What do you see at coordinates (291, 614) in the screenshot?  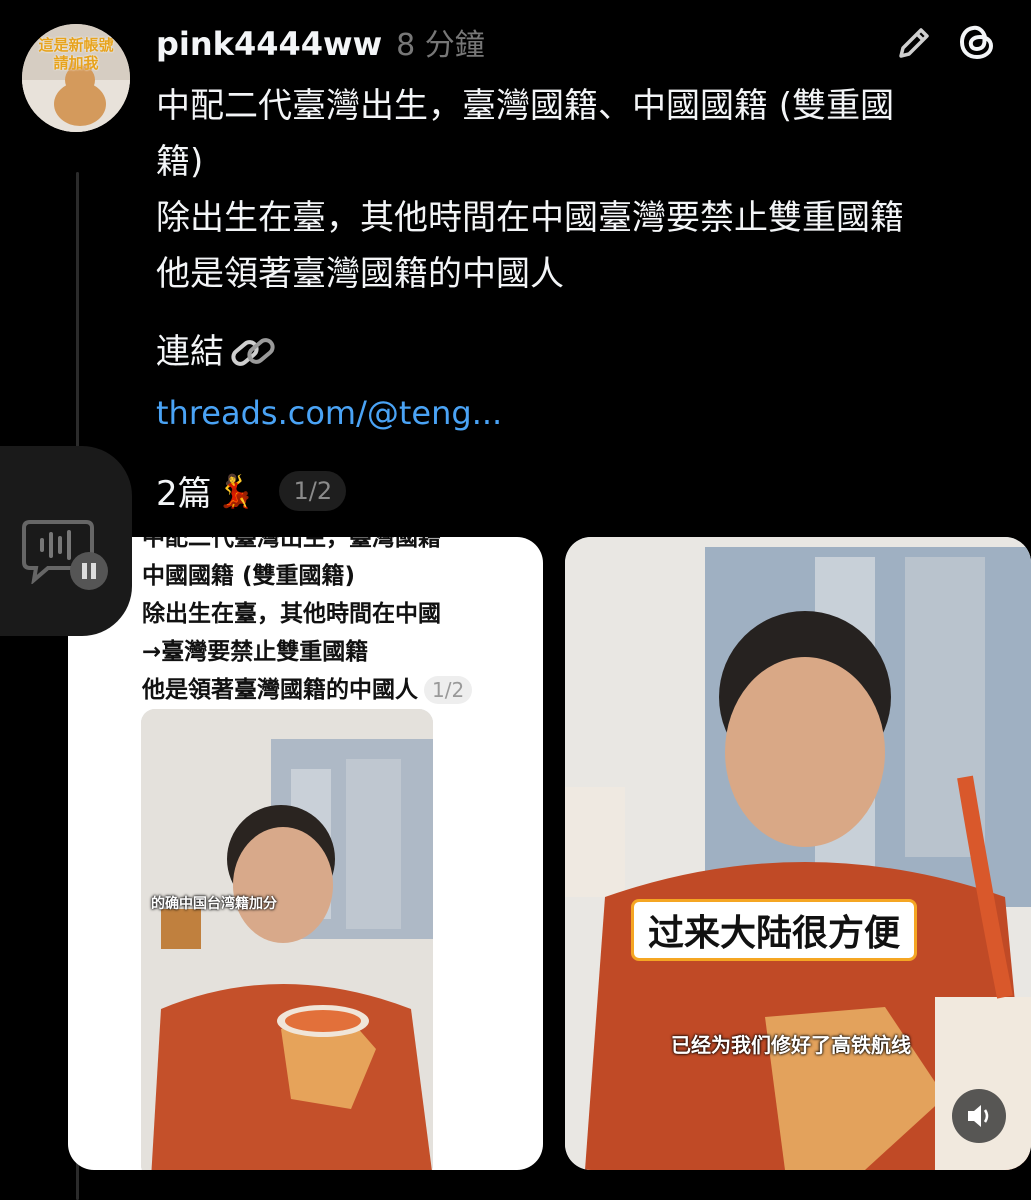 I see `card1-line: 除出生在臺，其他時間在中國` at bounding box center [291, 614].